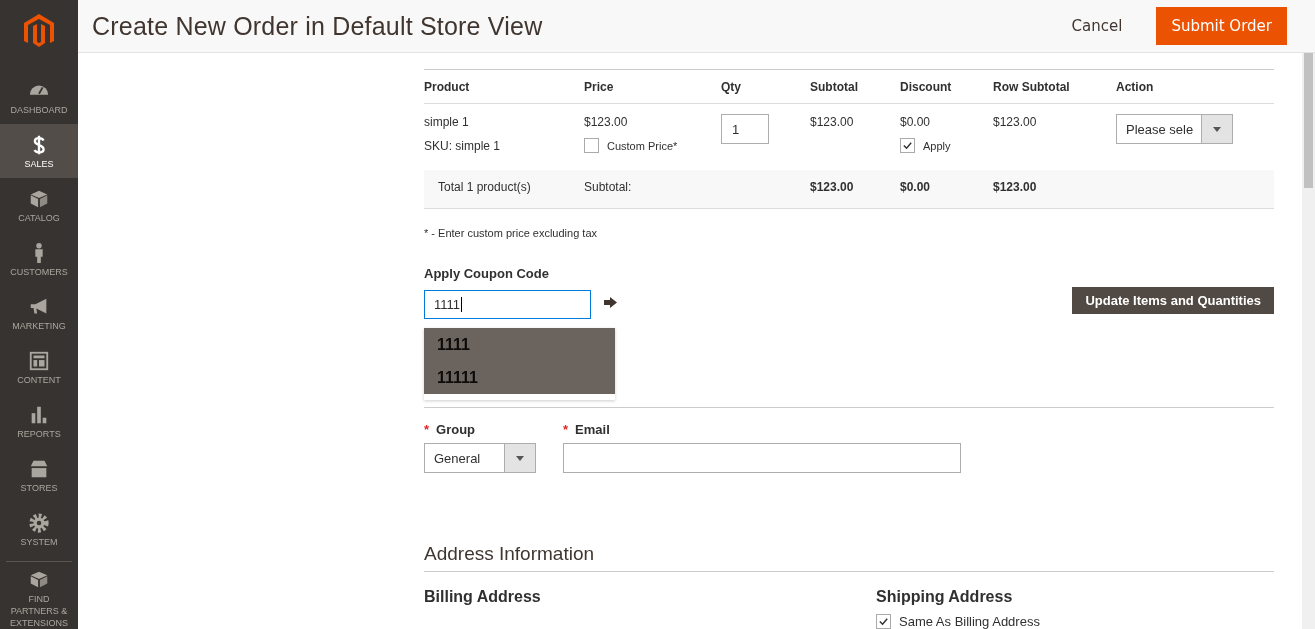  I want to click on totals-label: Total 1 product(s), so click(484, 187).